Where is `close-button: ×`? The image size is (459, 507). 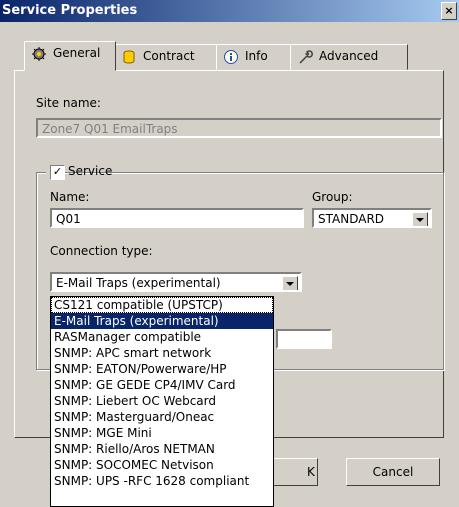 close-button: × is located at coordinates (449, 11).